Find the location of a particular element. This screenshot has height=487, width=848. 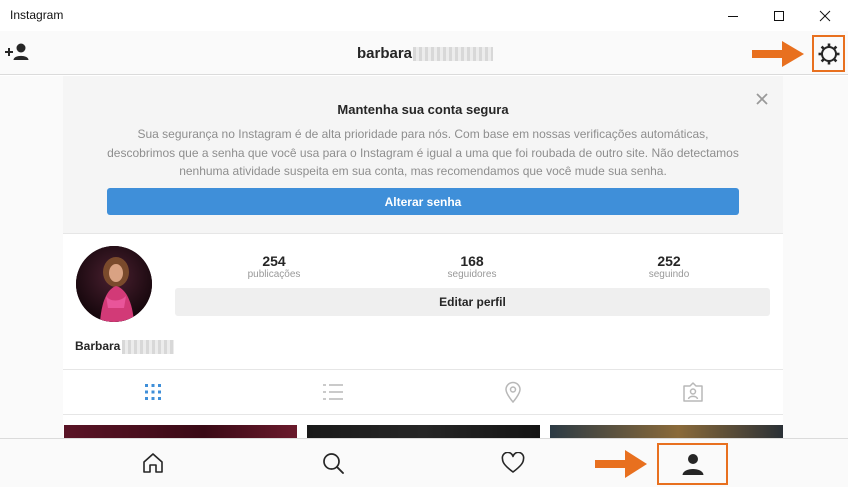

change-password-button: Alterar senha is located at coordinates (423, 201).